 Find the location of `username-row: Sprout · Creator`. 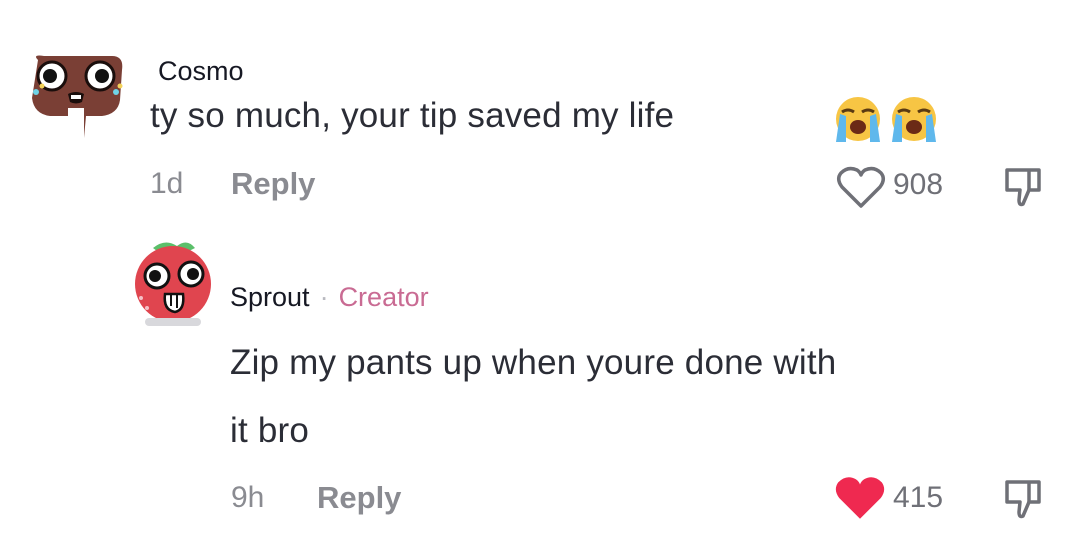

username-row: Sprout · Creator is located at coordinates (329, 297).